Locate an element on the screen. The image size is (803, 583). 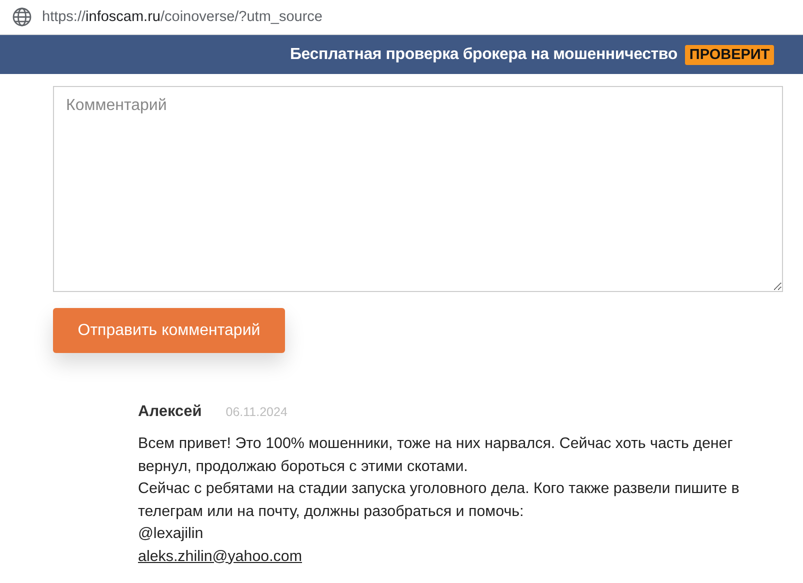
comment-author: Алексей is located at coordinates (170, 412).